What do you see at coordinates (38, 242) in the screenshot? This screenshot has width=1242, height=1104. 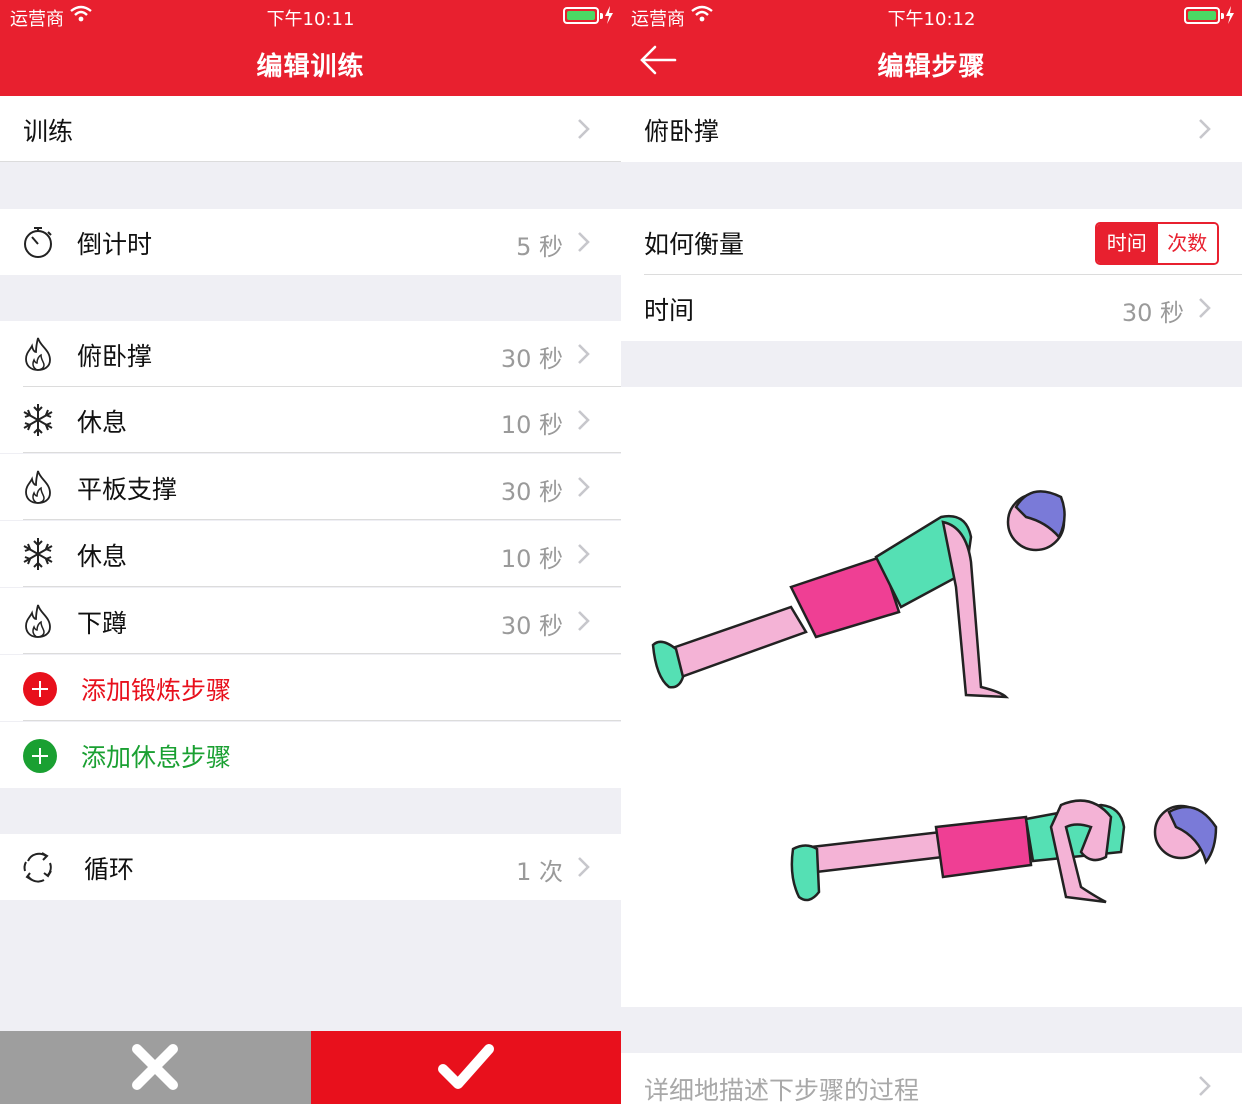 I see `stopwatch-icon` at bounding box center [38, 242].